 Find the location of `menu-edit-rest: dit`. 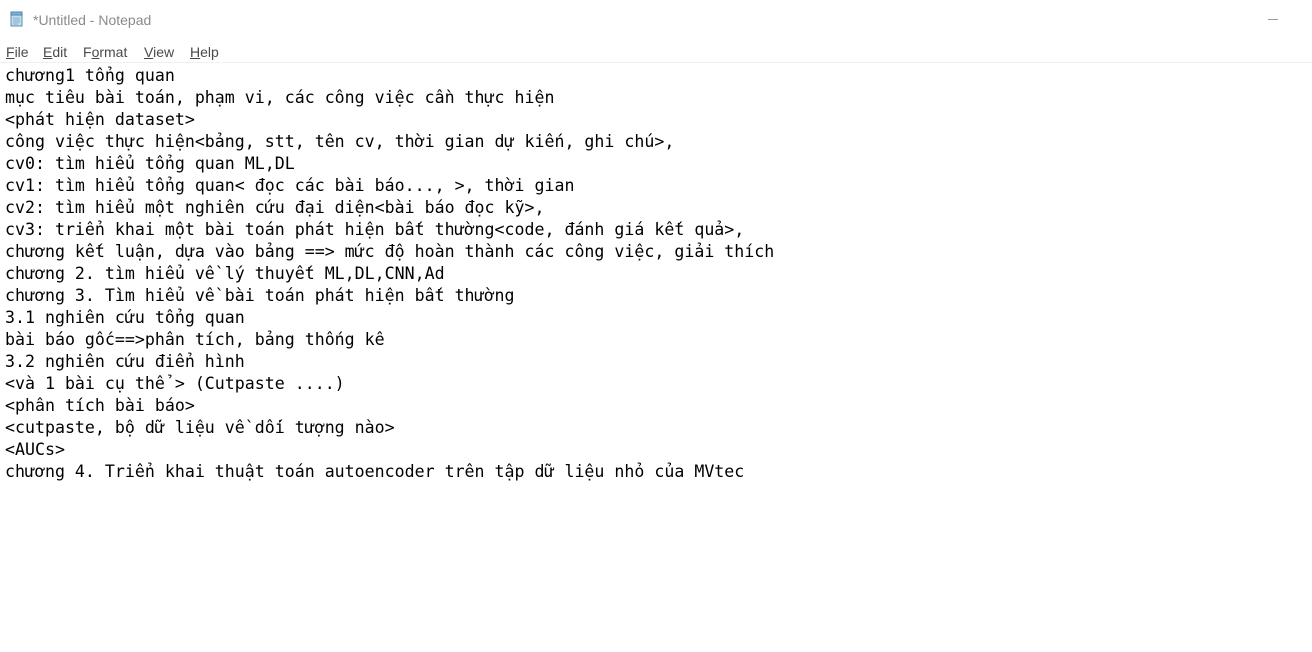

menu-edit-rest: dit is located at coordinates (60, 52).